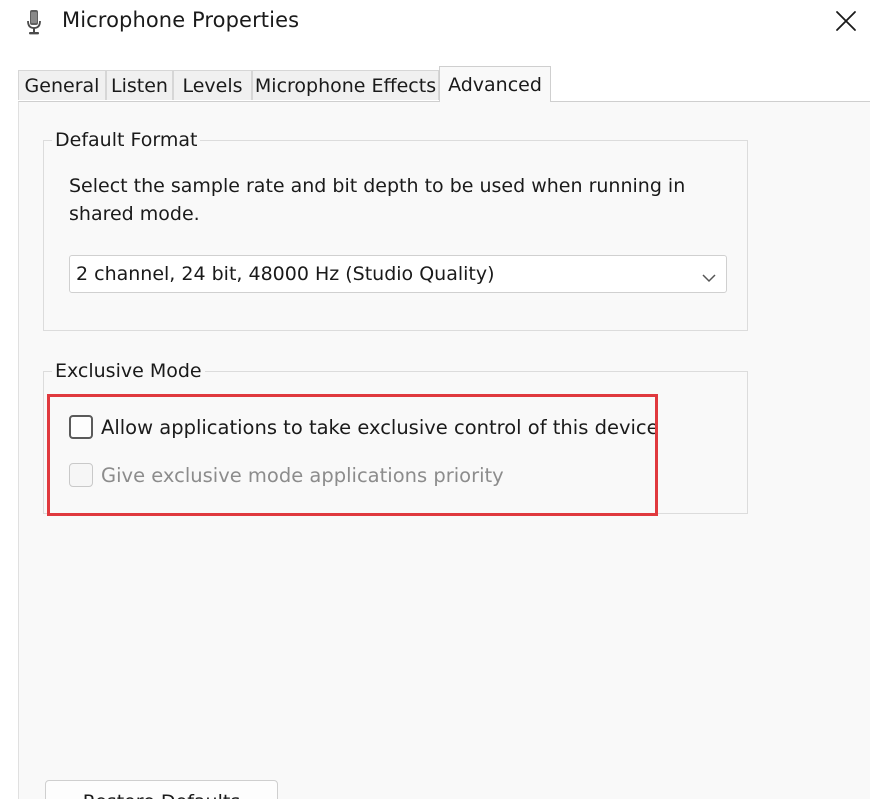 The width and height of the screenshot is (870, 799). I want to click on microphone-icon, so click(34, 23).